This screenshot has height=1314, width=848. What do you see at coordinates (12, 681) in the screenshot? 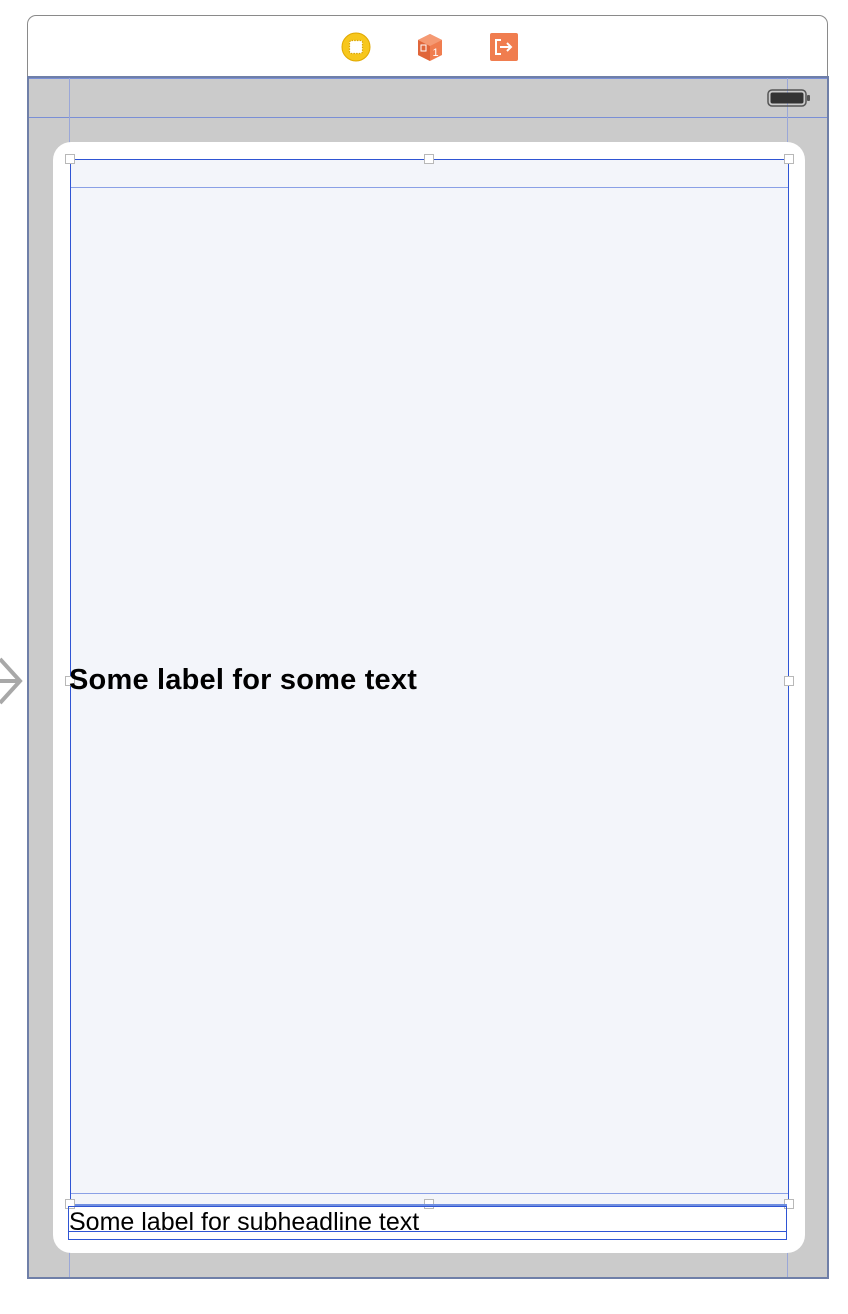
I see `entry-point-arrow-icon` at bounding box center [12, 681].